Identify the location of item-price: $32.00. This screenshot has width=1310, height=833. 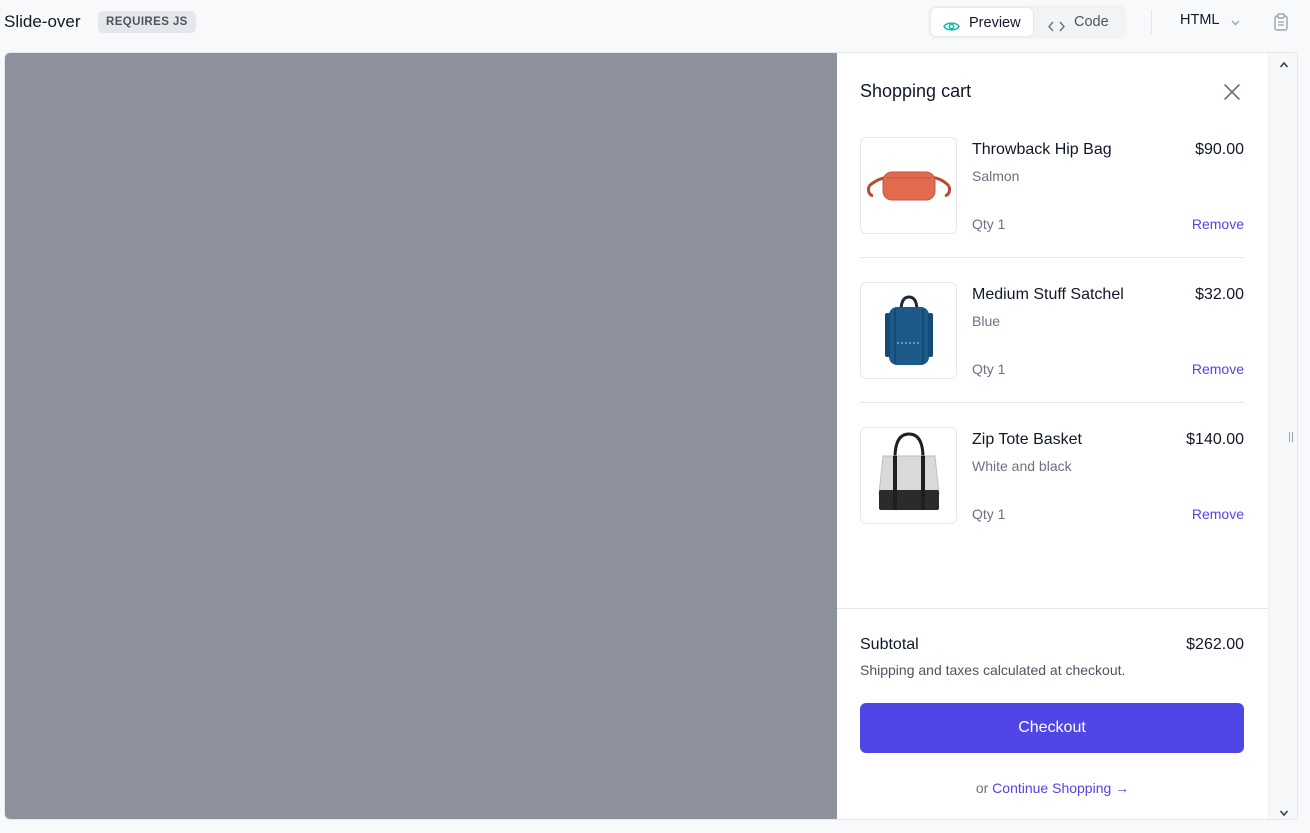
(1219, 294).